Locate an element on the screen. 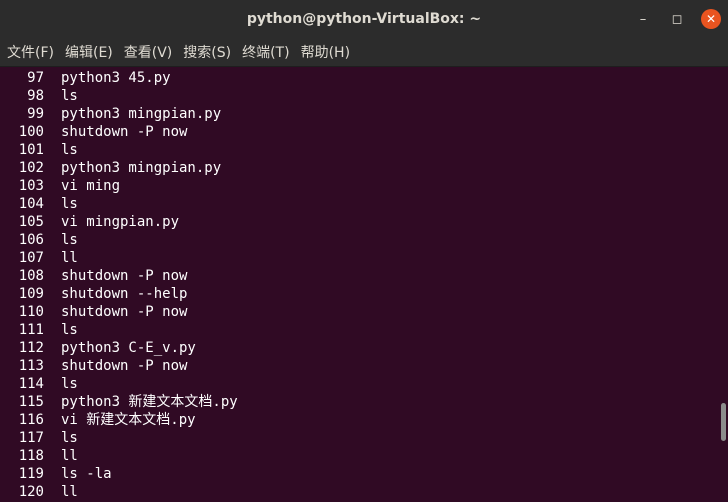 The height and width of the screenshot is (502, 728). history-line: 104 ls is located at coordinates (358, 204).